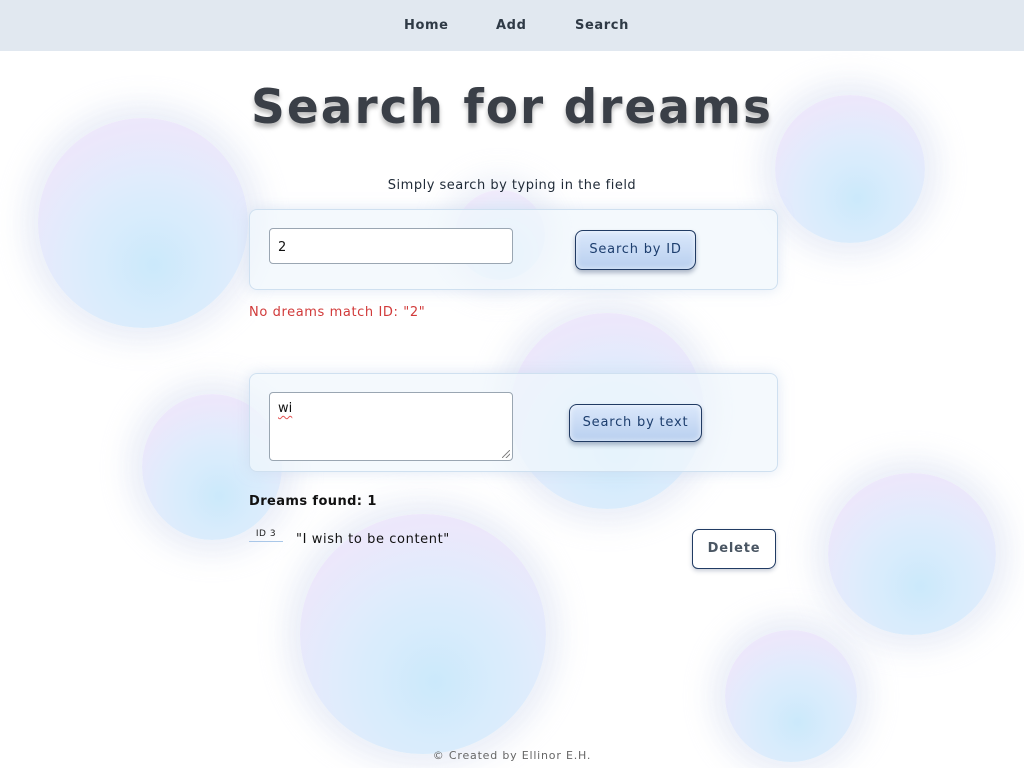  Describe the element at coordinates (513, 422) in the screenshot. I see `text-search-panel: wi Search by text` at that location.